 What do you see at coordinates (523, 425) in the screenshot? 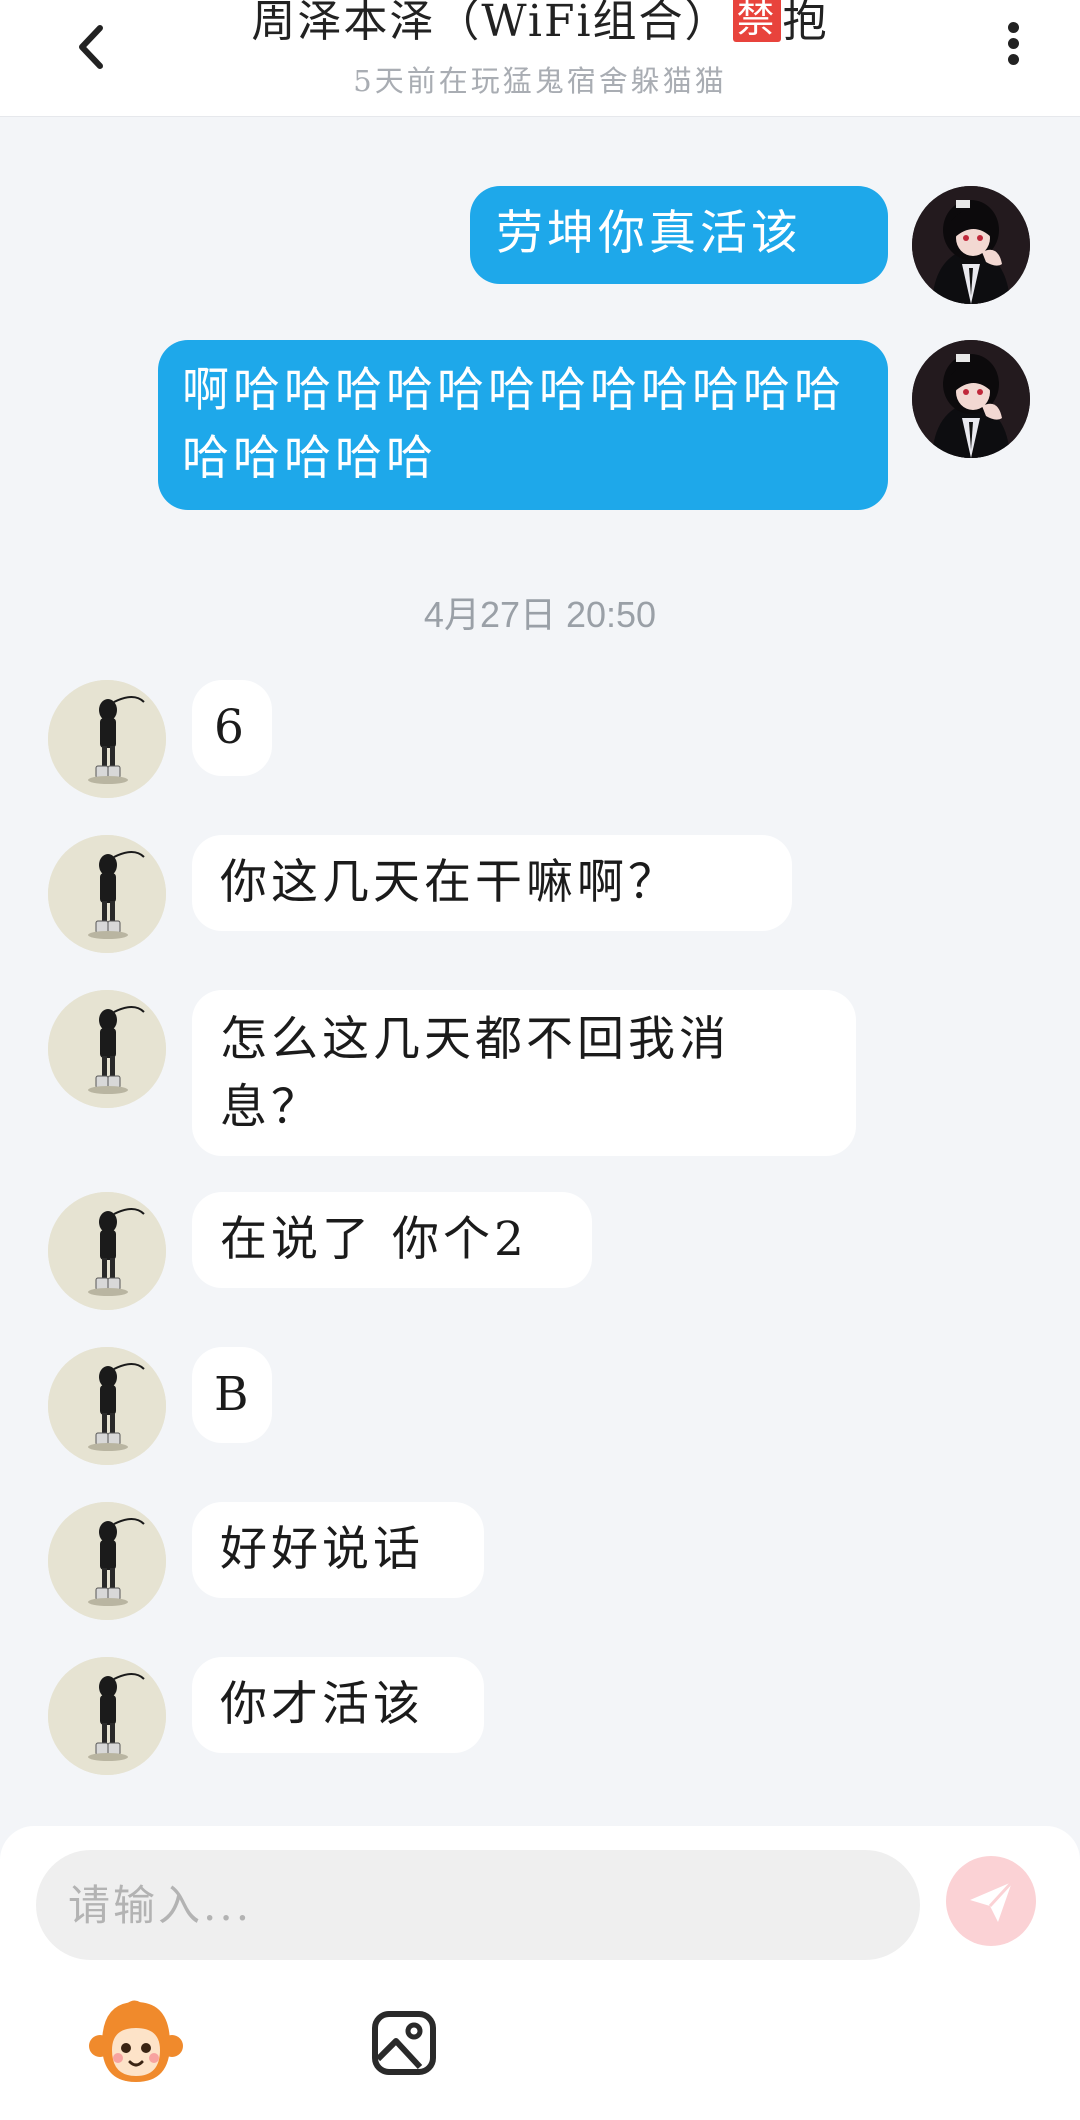
I see `message-bubble: 啊哈哈哈哈哈哈哈哈哈哈哈哈哈哈哈哈哈` at bounding box center [523, 425].